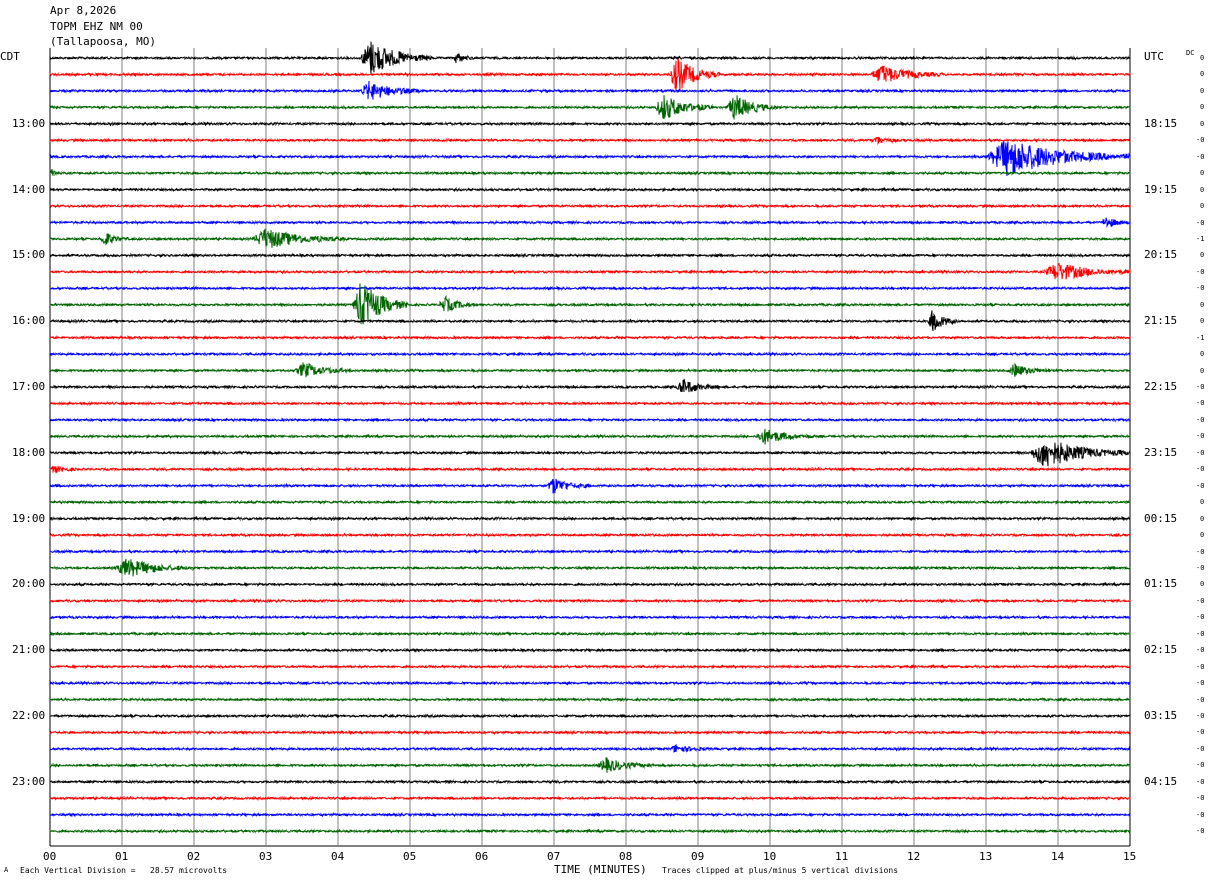 The height and width of the screenshot is (886, 1210). What do you see at coordinates (482, 856) in the screenshot?
I see `x-tick-label: 06` at bounding box center [482, 856].